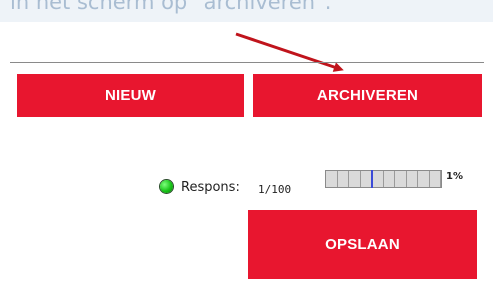  Describe the element at coordinates (367, 95) in the screenshot. I see `archive-button: ARCHIVEREN` at that location.